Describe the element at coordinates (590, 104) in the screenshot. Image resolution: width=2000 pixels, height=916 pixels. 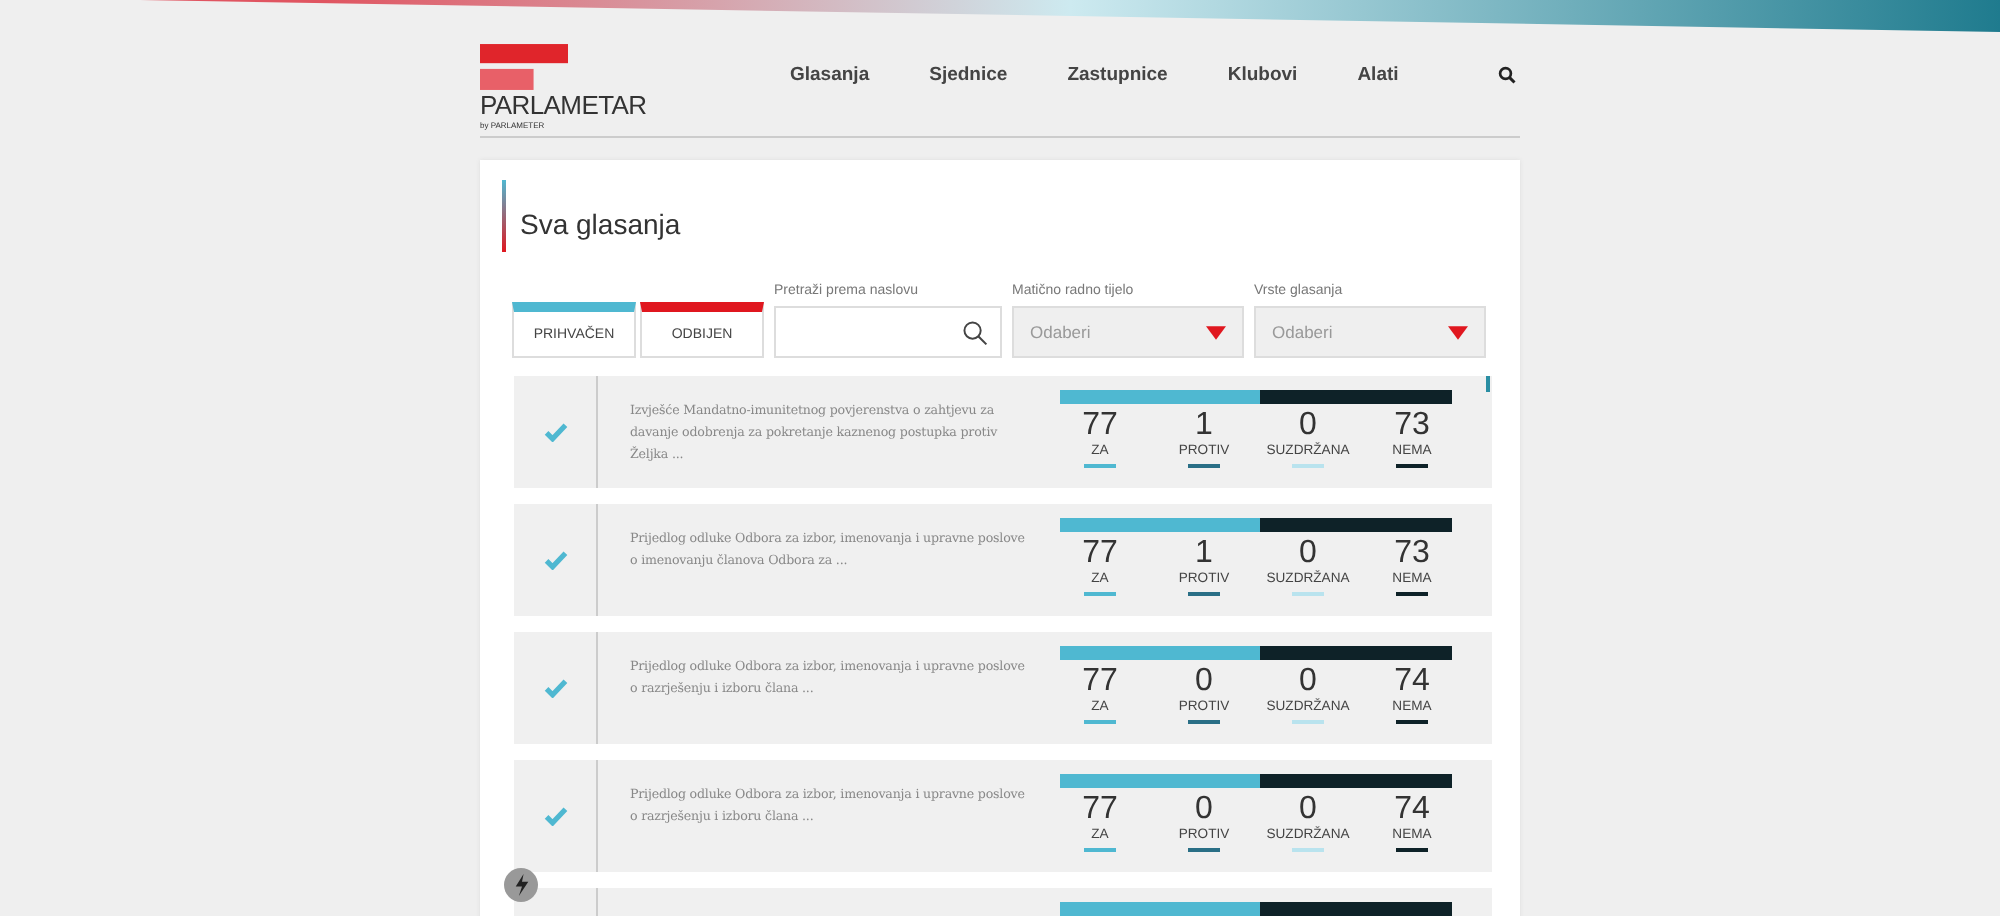
I see `logo-text: PARLAMETAR` at that location.